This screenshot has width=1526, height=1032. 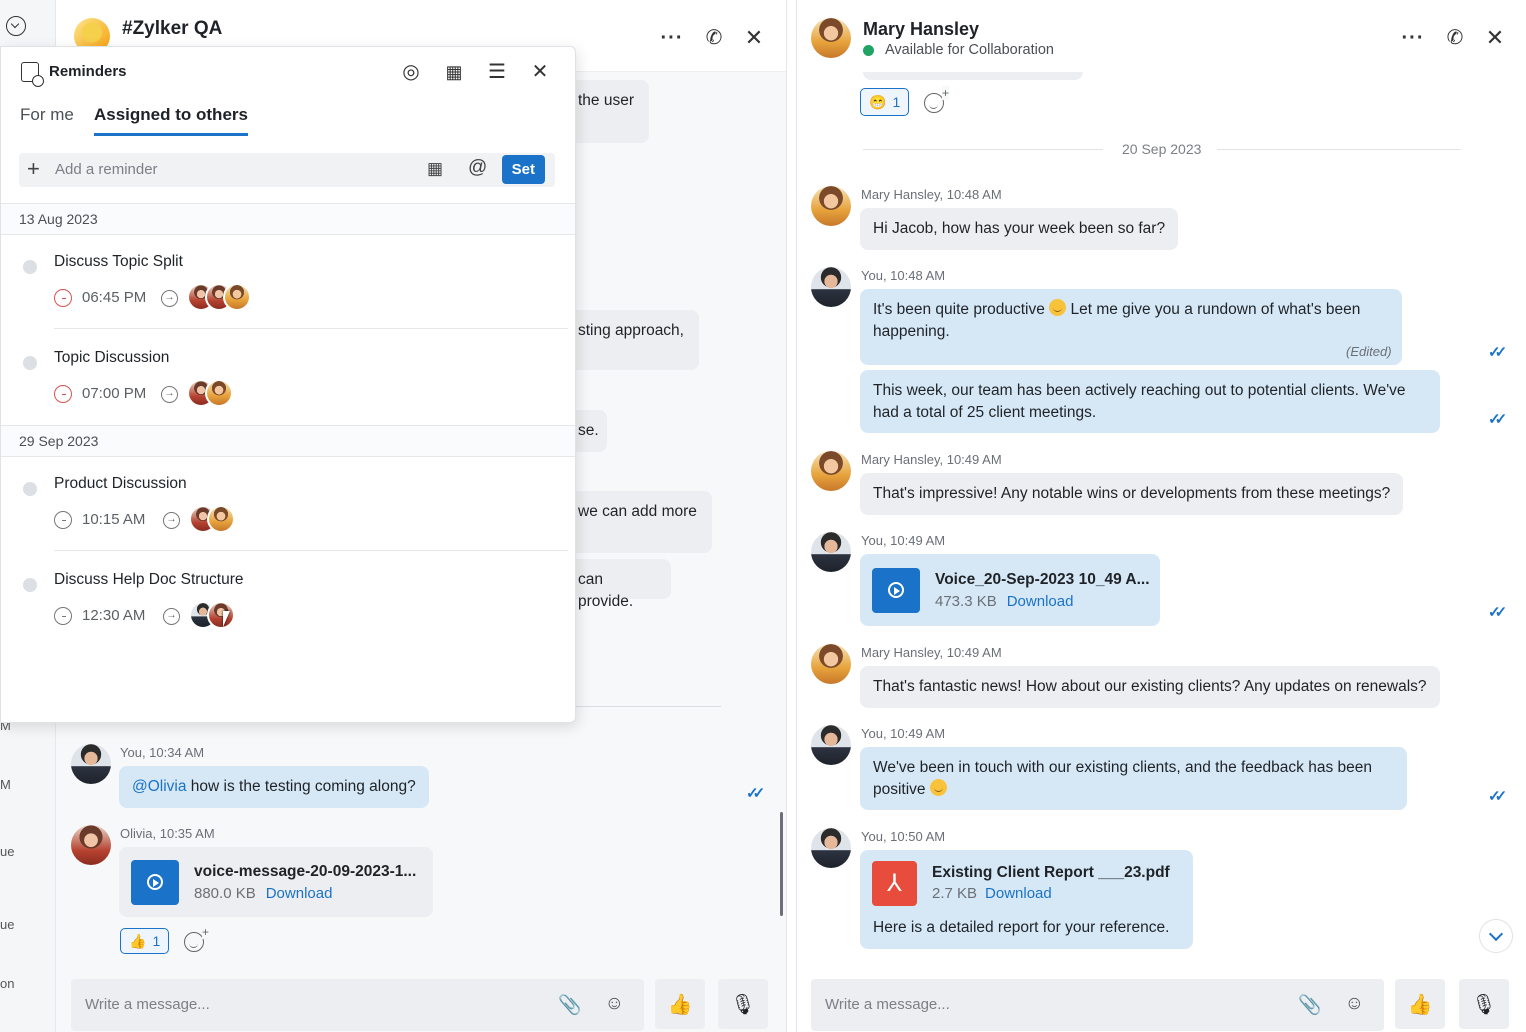 I want to click on reaction-chip: 😁 1, so click(x=885, y=102).